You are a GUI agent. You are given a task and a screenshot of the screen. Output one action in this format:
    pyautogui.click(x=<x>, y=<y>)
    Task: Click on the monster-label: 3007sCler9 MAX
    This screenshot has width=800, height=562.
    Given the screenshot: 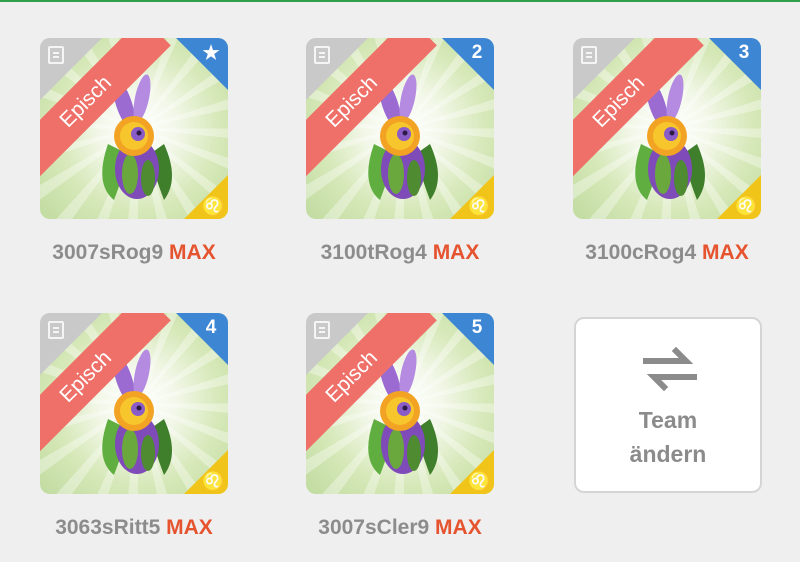 What is the action you would take?
    pyautogui.click(x=400, y=528)
    